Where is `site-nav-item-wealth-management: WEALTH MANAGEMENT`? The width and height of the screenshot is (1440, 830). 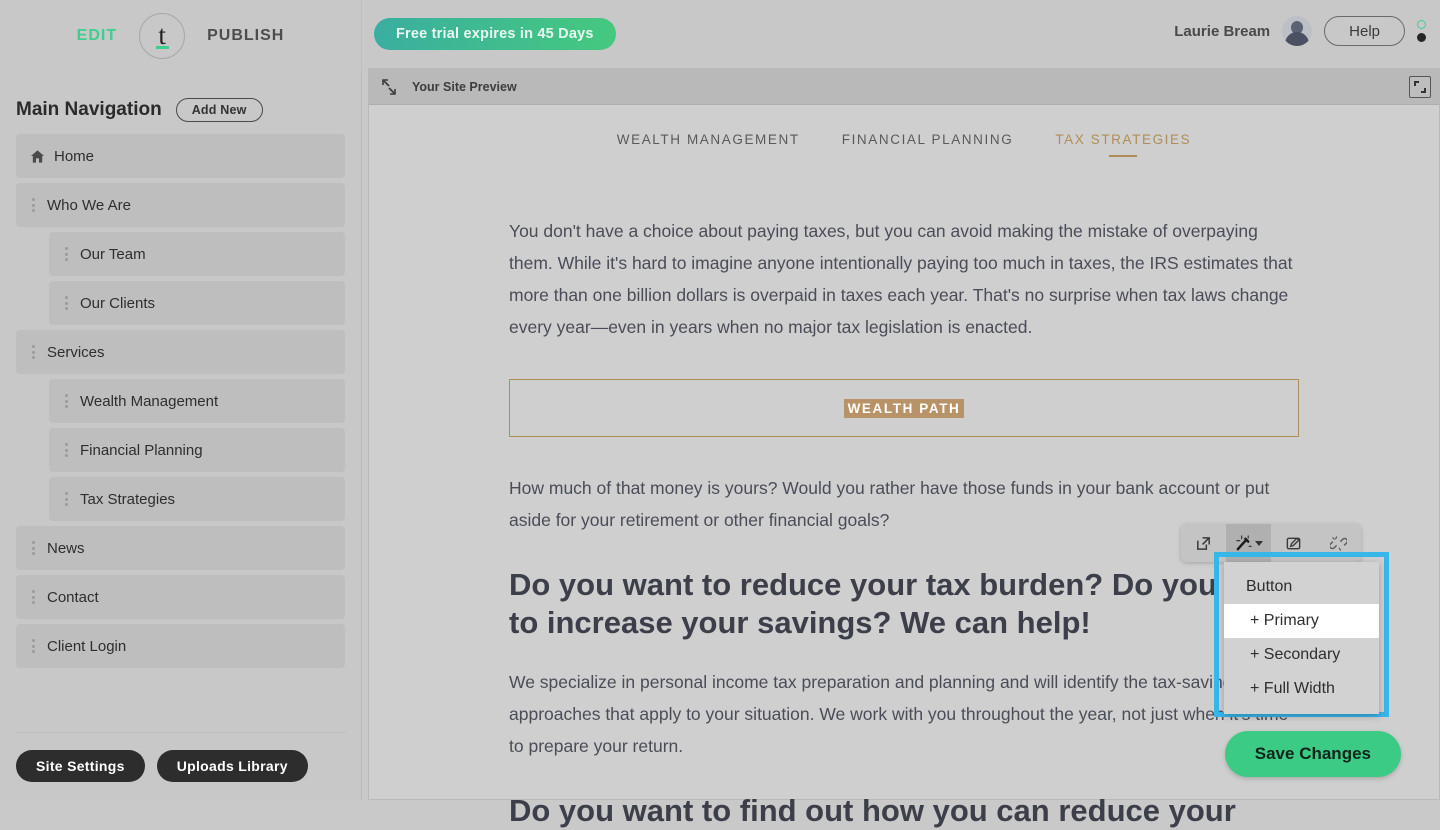
site-nav-item-wealth-management: WEALTH MANAGEMENT is located at coordinates (708, 144).